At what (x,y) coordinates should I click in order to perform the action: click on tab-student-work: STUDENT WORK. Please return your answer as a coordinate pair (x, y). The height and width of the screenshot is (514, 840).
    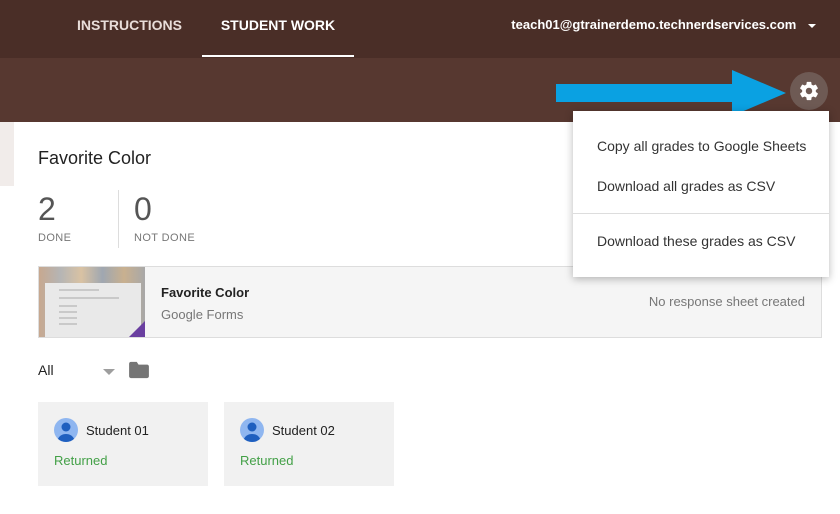
    Looking at the image, I should click on (278, 29).